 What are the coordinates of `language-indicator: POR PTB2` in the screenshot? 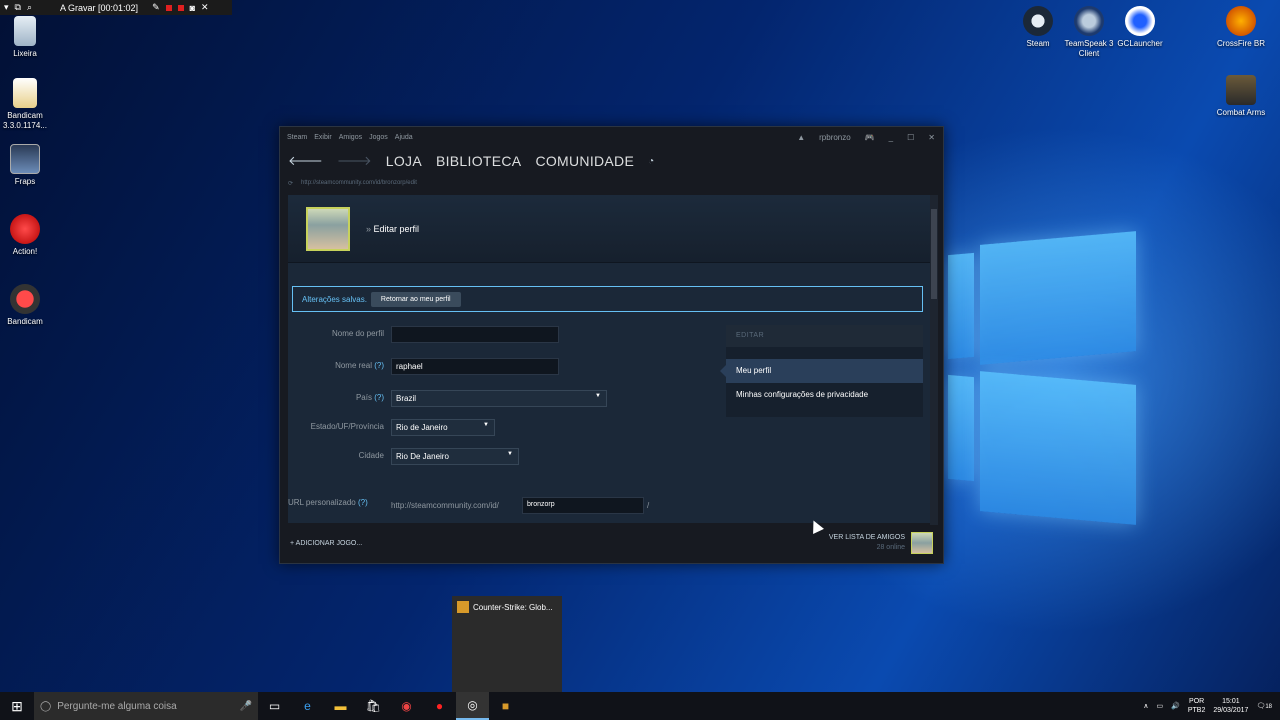 It's located at (1197, 706).